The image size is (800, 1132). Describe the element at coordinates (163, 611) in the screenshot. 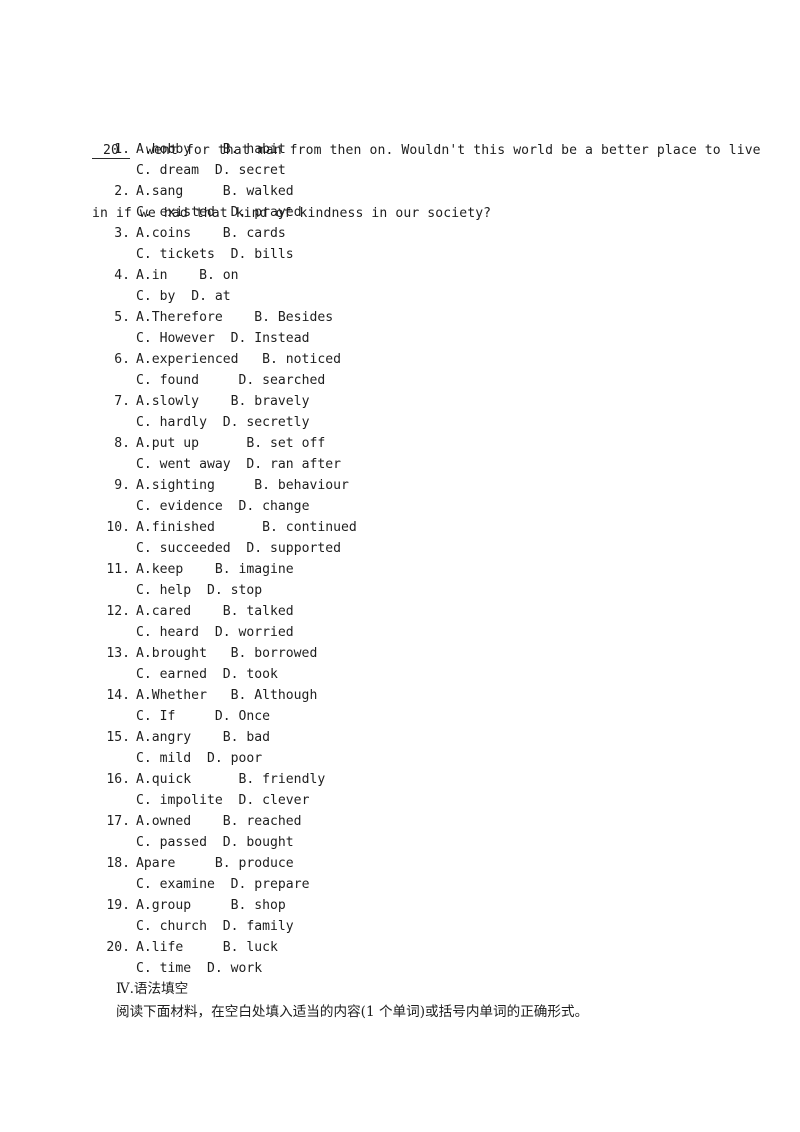

I see `cloze-option-a: A.cared` at that location.